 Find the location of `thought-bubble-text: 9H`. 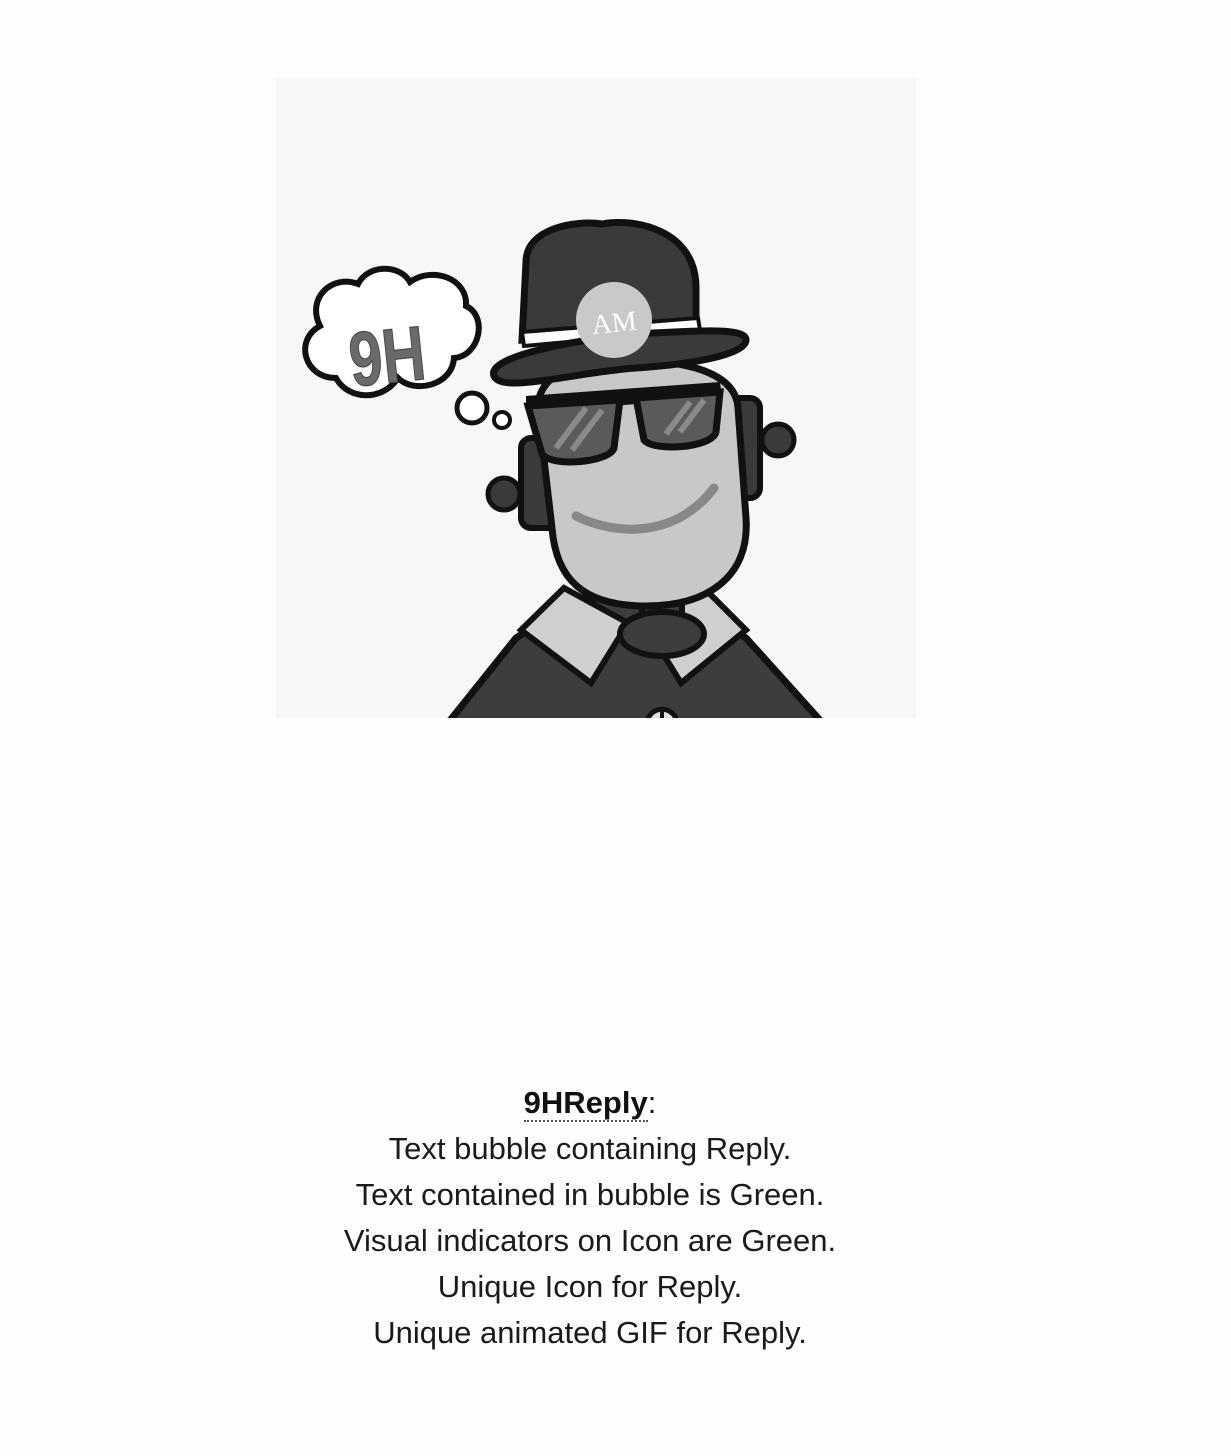

thought-bubble-text: 9H is located at coordinates (387, 357).